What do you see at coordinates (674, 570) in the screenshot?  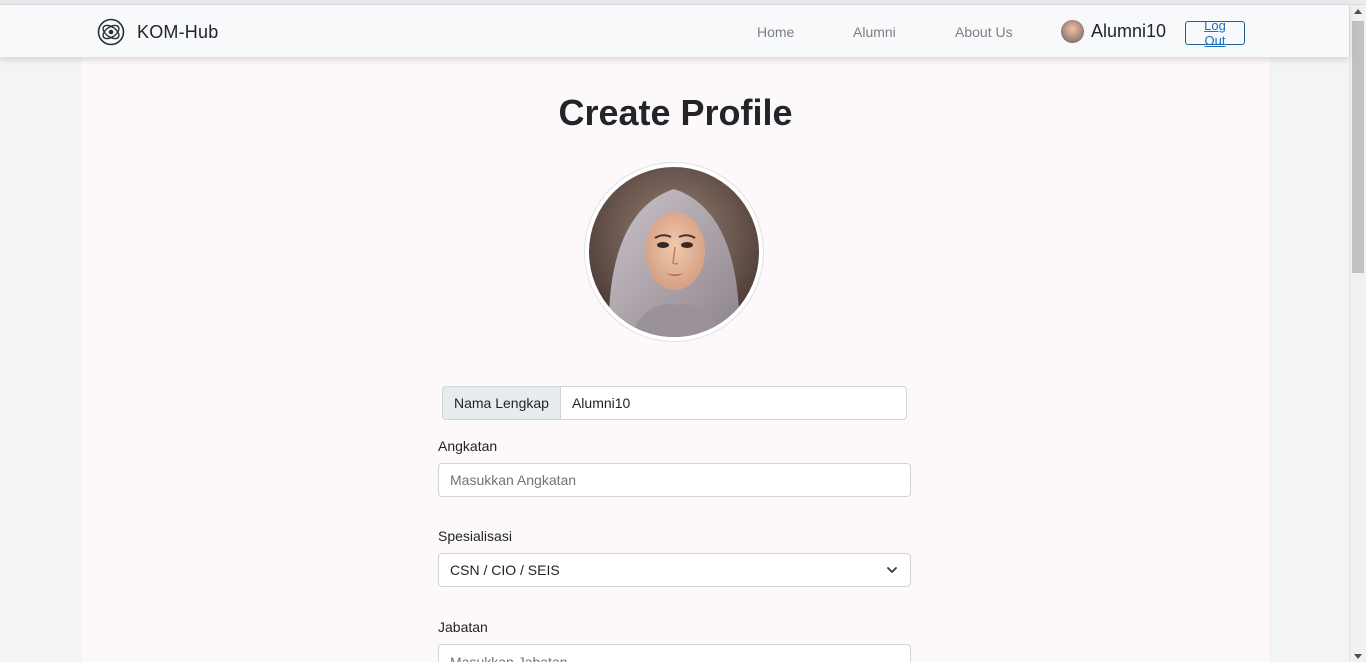 I see `spesialisasi-select: CSN / CIO / SEIS` at bounding box center [674, 570].